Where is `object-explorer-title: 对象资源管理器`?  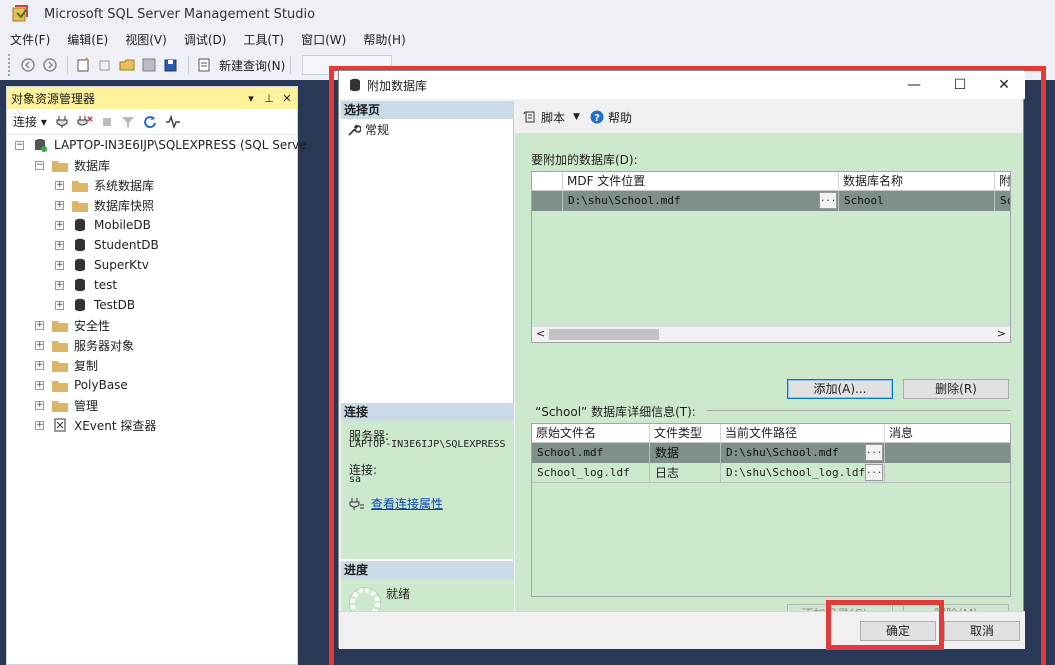
object-explorer-title: 对象资源管理器 is located at coordinates (53, 98).